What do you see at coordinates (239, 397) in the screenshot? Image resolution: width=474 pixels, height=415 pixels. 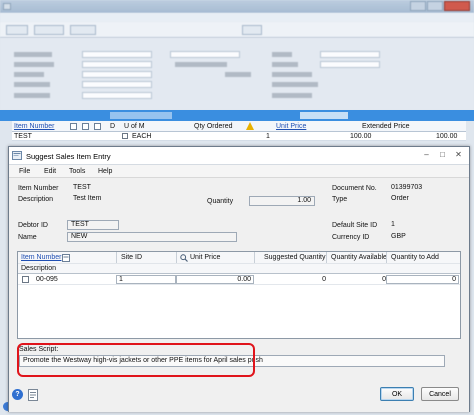 I see `dialog-footer: ? OK Cancel` at bounding box center [239, 397].